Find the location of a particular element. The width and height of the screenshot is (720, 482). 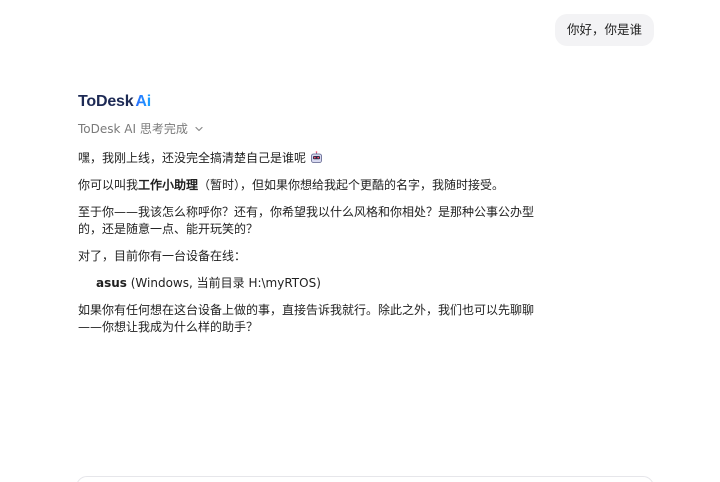

online-device: asus (Windows, 当前目录 H:\myRTOS) is located at coordinates (322, 283).